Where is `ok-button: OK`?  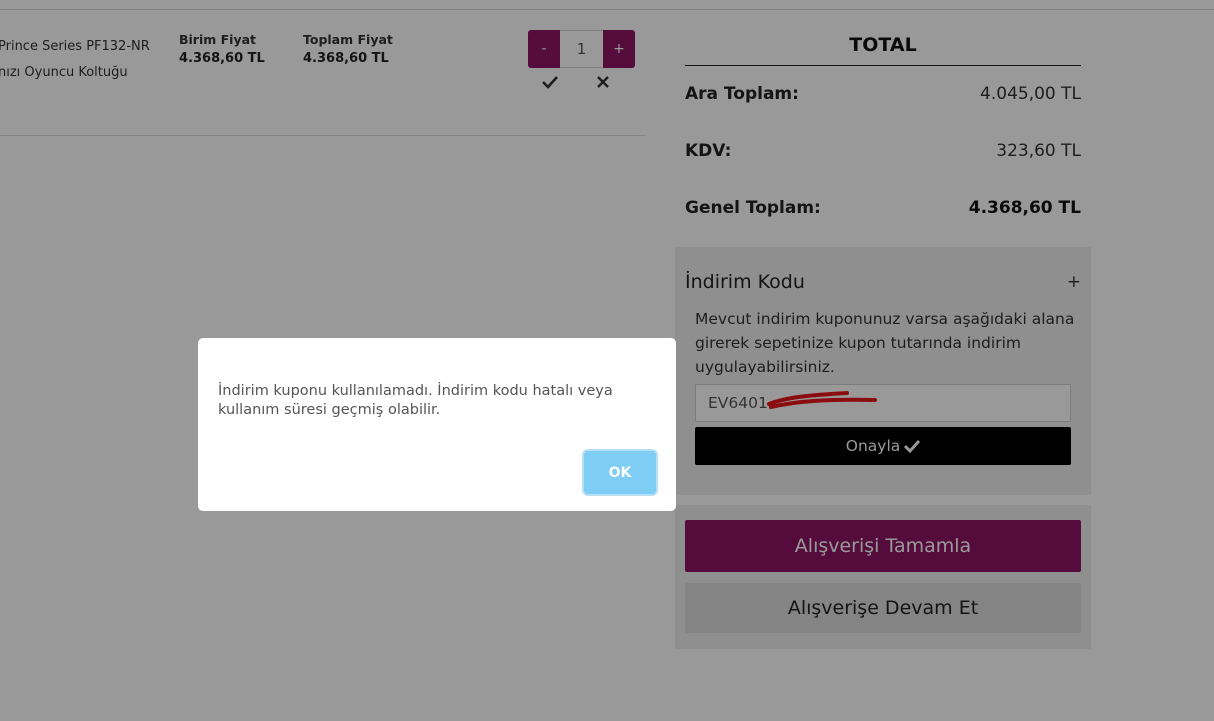
ok-button: OK is located at coordinates (620, 472).